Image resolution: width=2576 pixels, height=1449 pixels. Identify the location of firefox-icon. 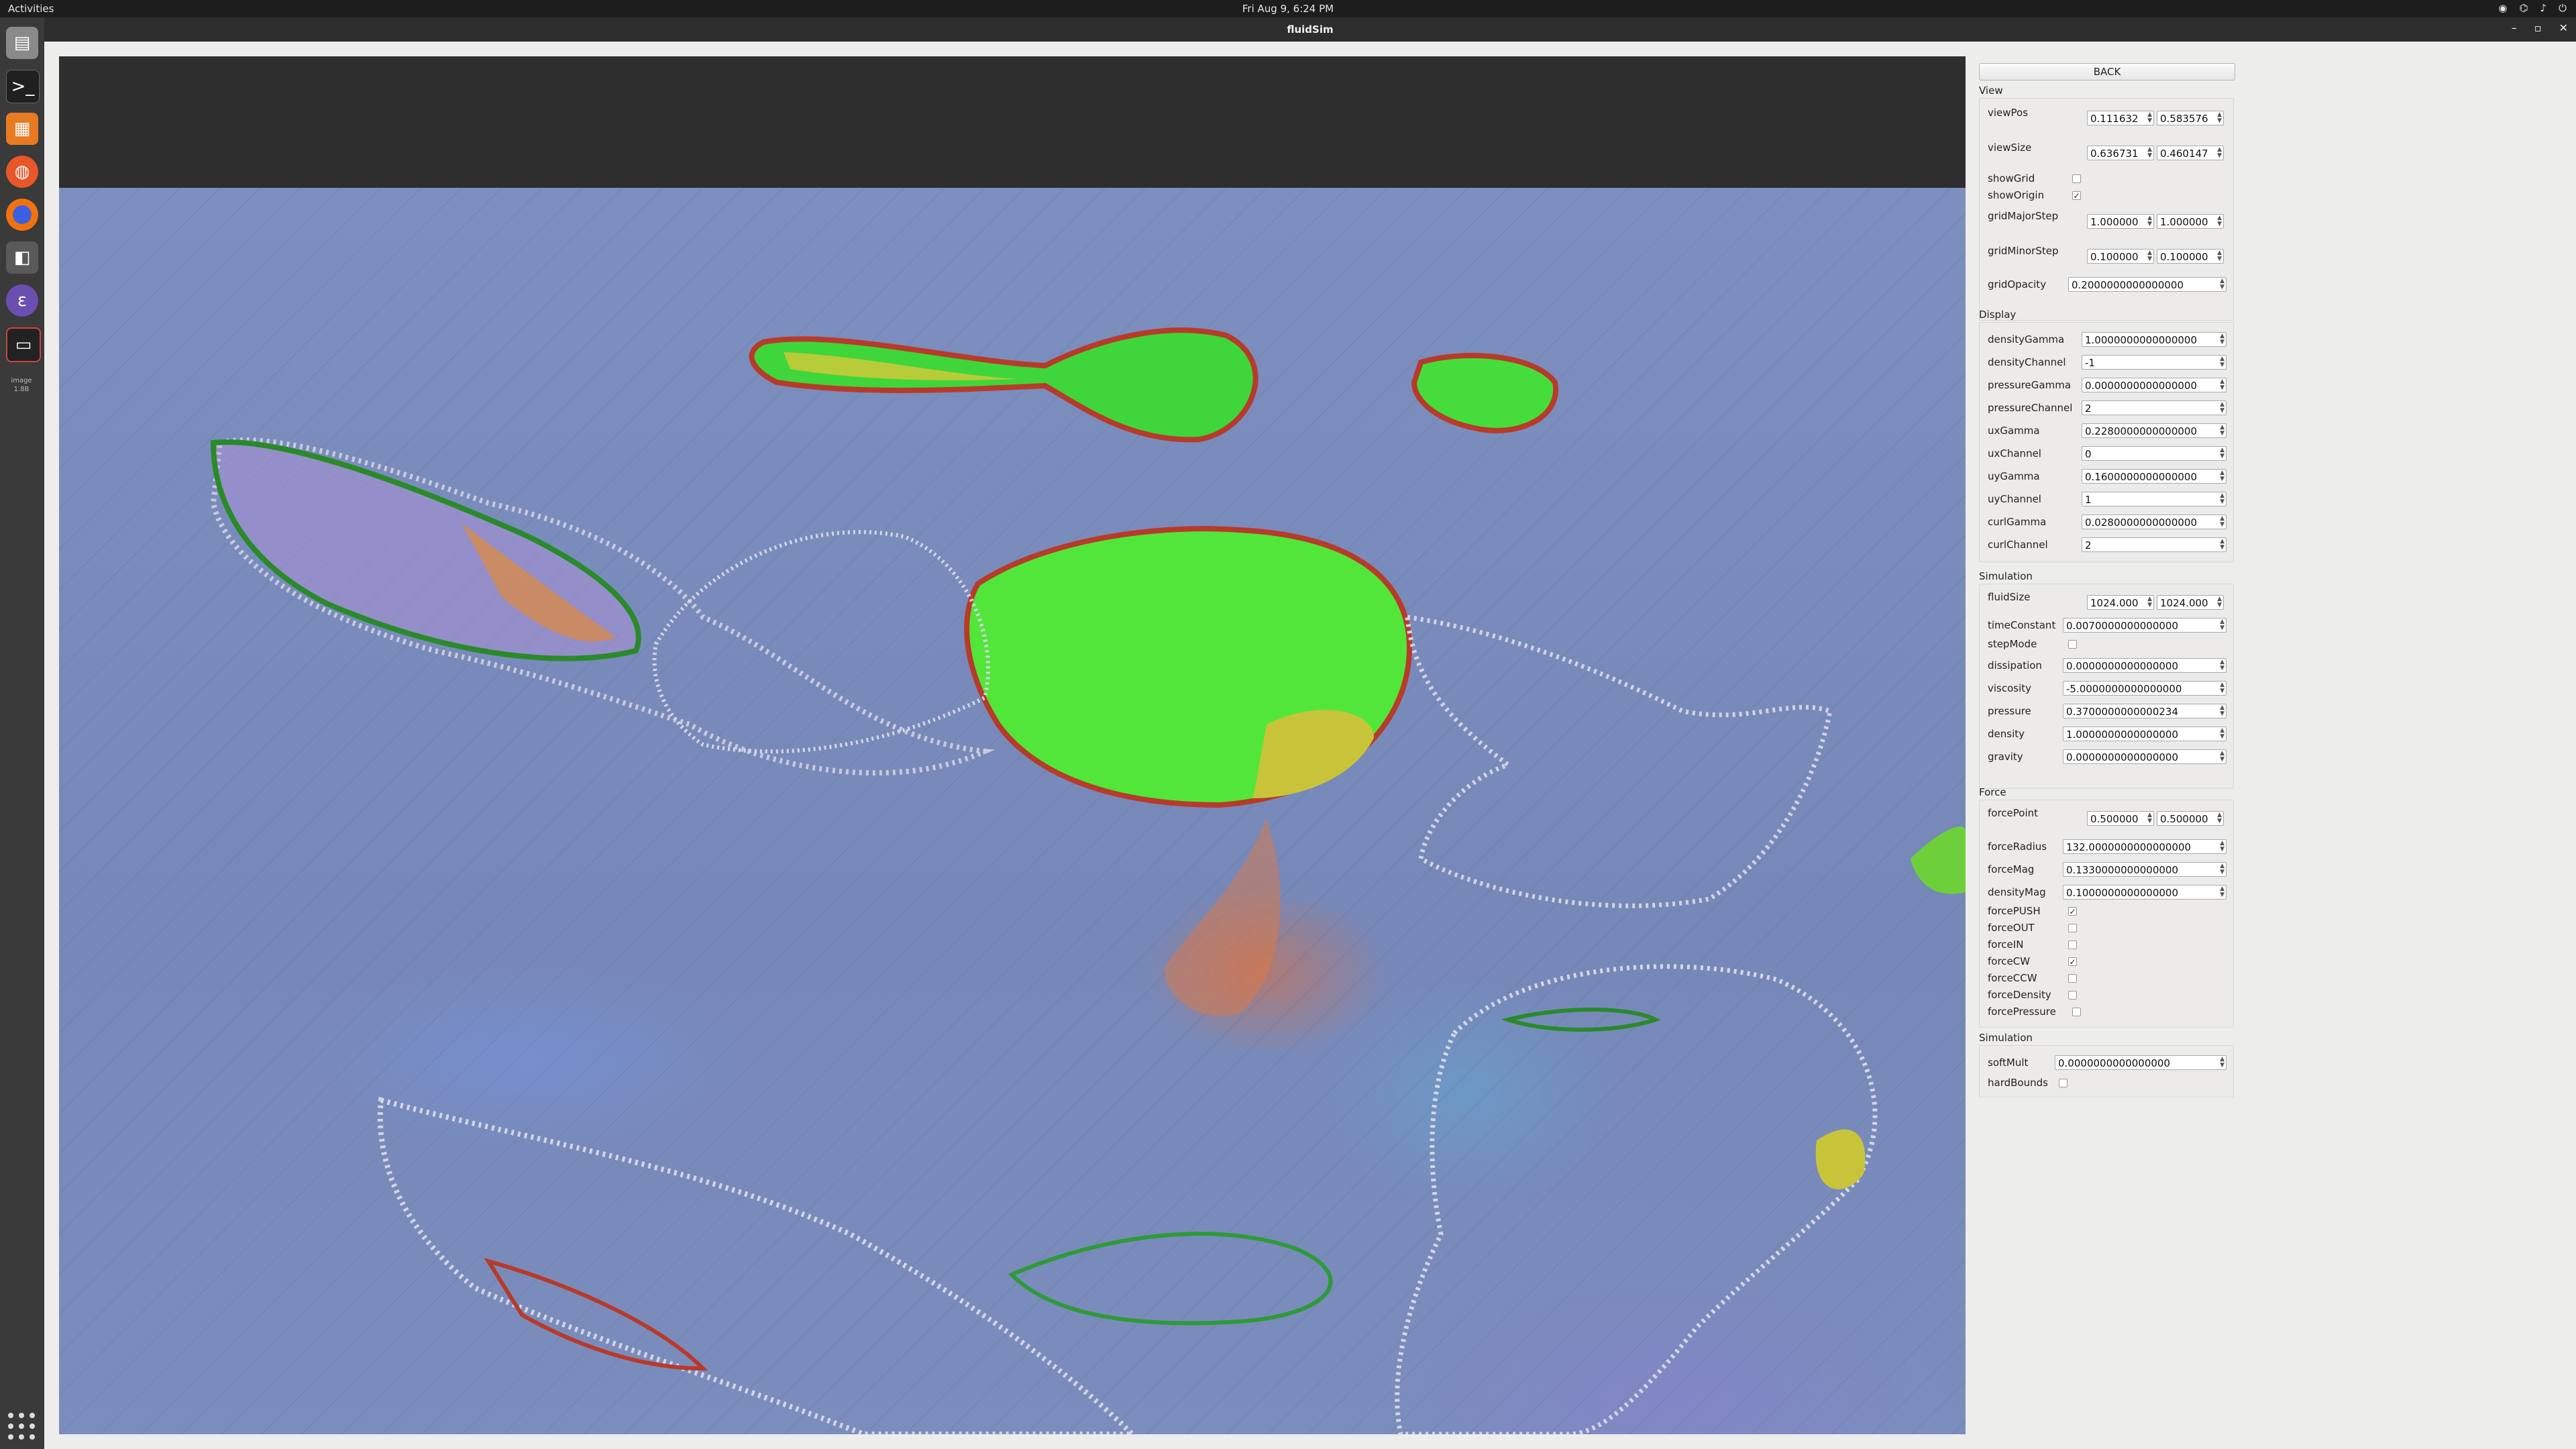
(22, 215).